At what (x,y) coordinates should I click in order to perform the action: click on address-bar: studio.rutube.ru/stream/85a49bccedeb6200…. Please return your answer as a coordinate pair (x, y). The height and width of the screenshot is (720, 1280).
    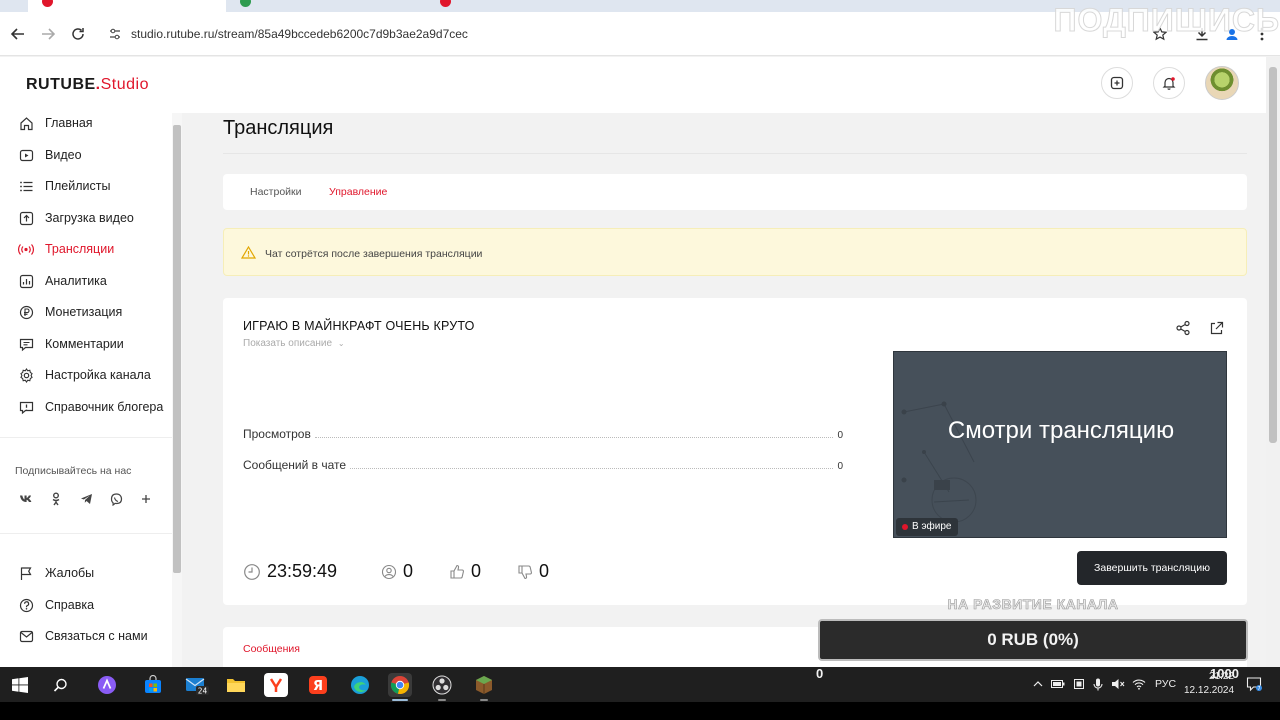
    Looking at the image, I should click on (620, 34).